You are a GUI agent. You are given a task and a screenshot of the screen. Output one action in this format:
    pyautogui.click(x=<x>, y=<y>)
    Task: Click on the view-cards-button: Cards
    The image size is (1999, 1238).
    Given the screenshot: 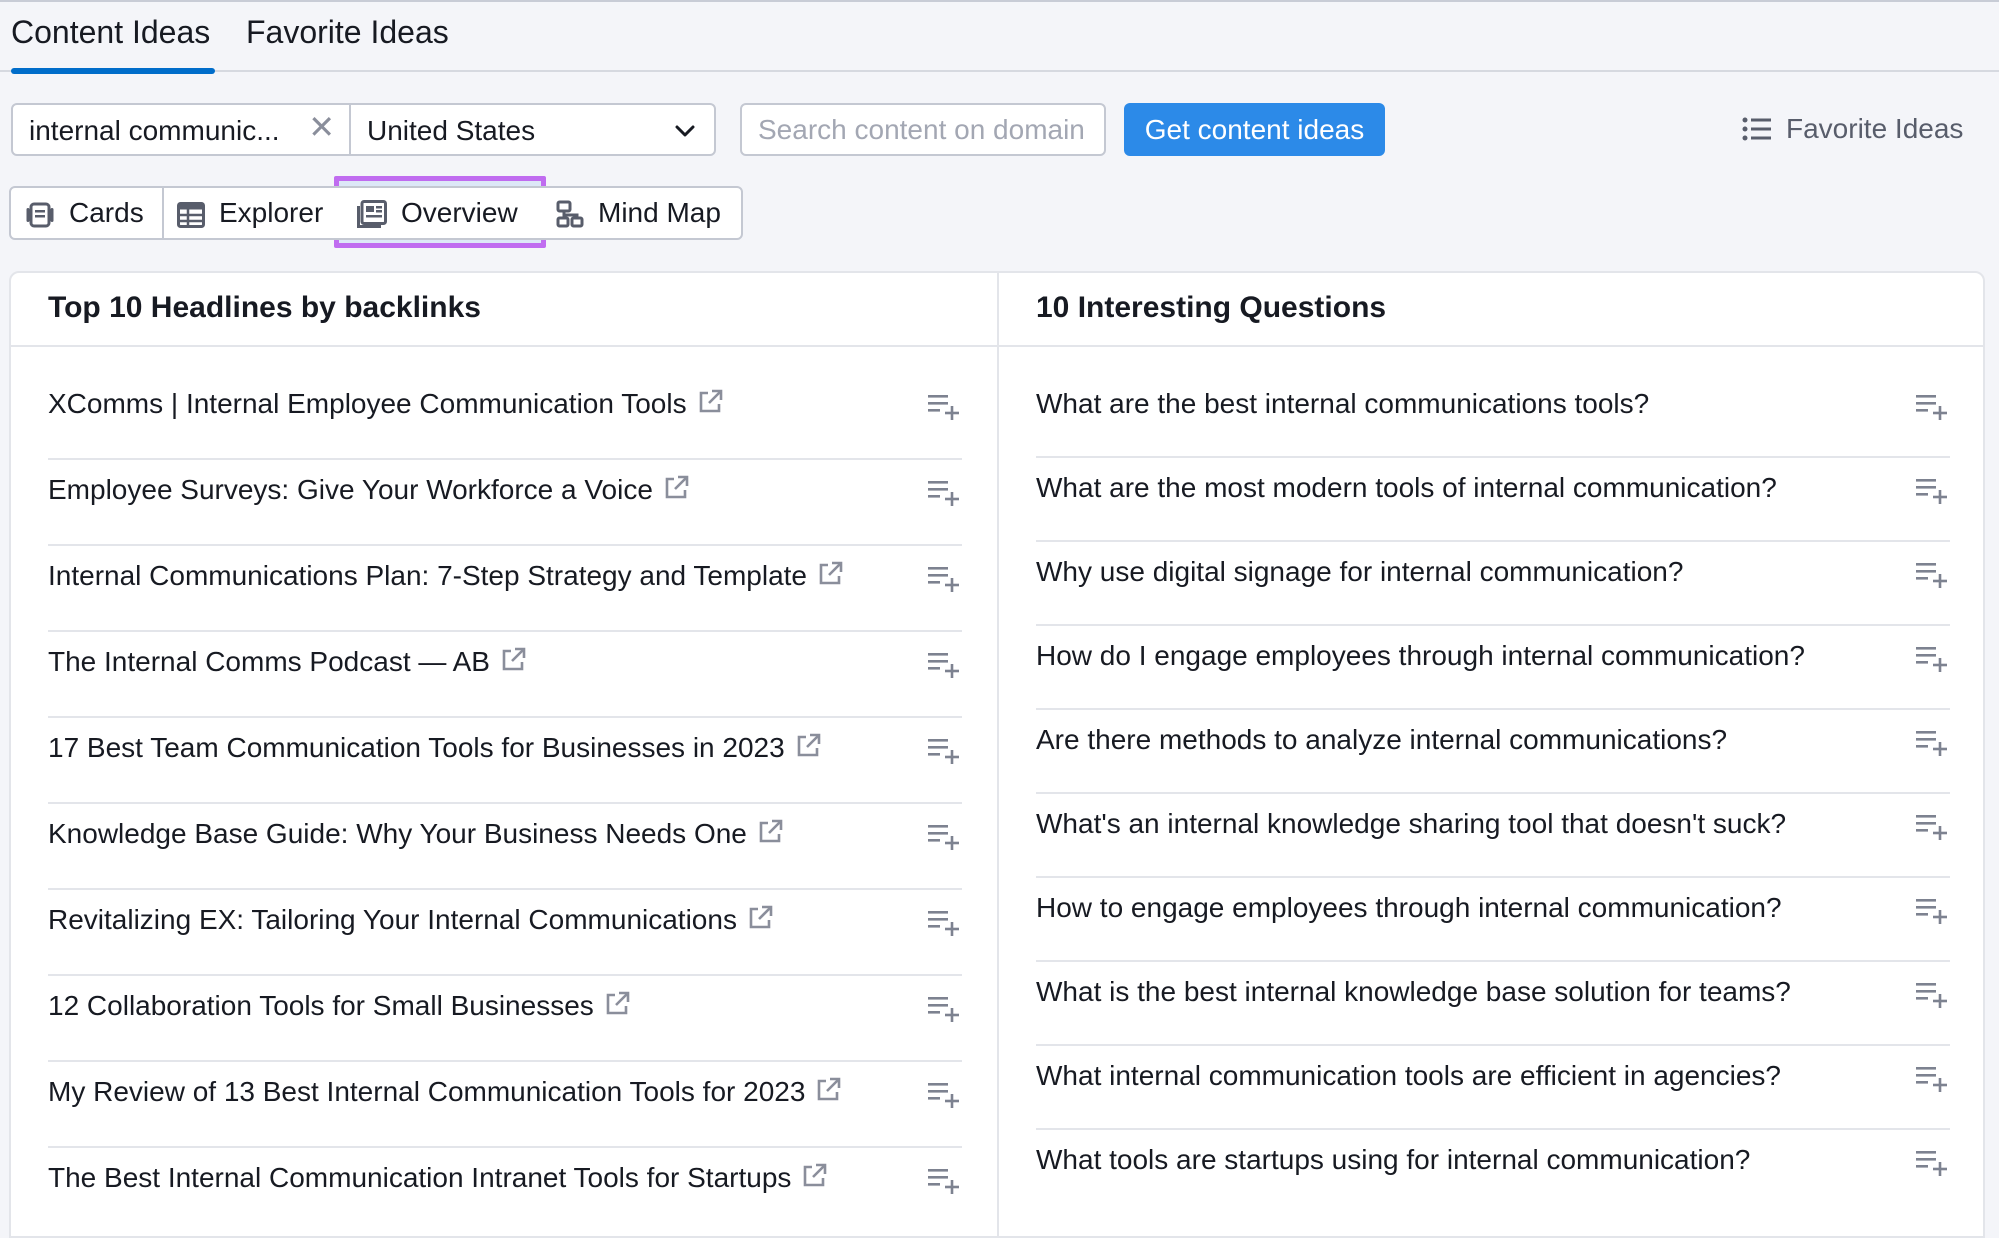 What is the action you would take?
    pyautogui.click(x=84, y=213)
    